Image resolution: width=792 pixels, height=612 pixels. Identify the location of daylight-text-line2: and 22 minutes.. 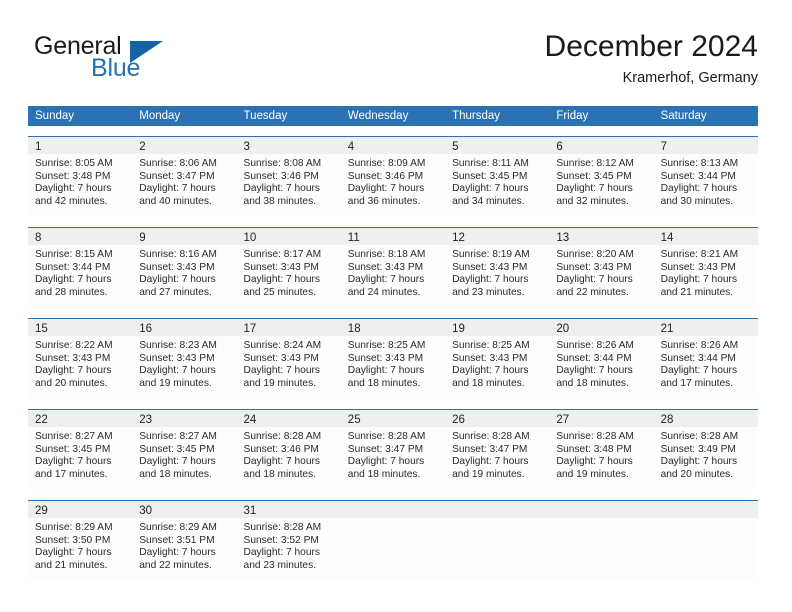
(592, 292).